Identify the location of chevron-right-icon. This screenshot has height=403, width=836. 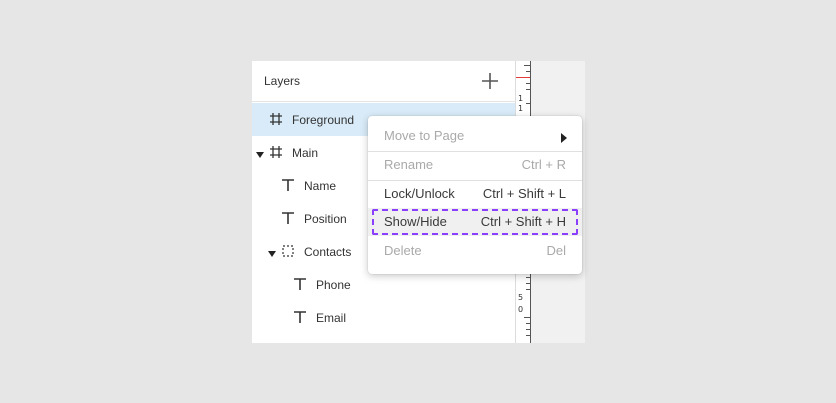
(564, 137).